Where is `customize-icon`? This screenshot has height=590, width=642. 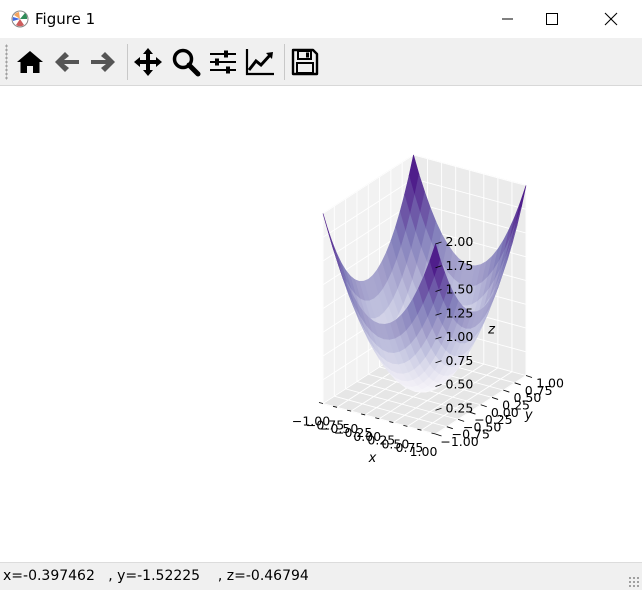
customize-icon is located at coordinates (259, 62).